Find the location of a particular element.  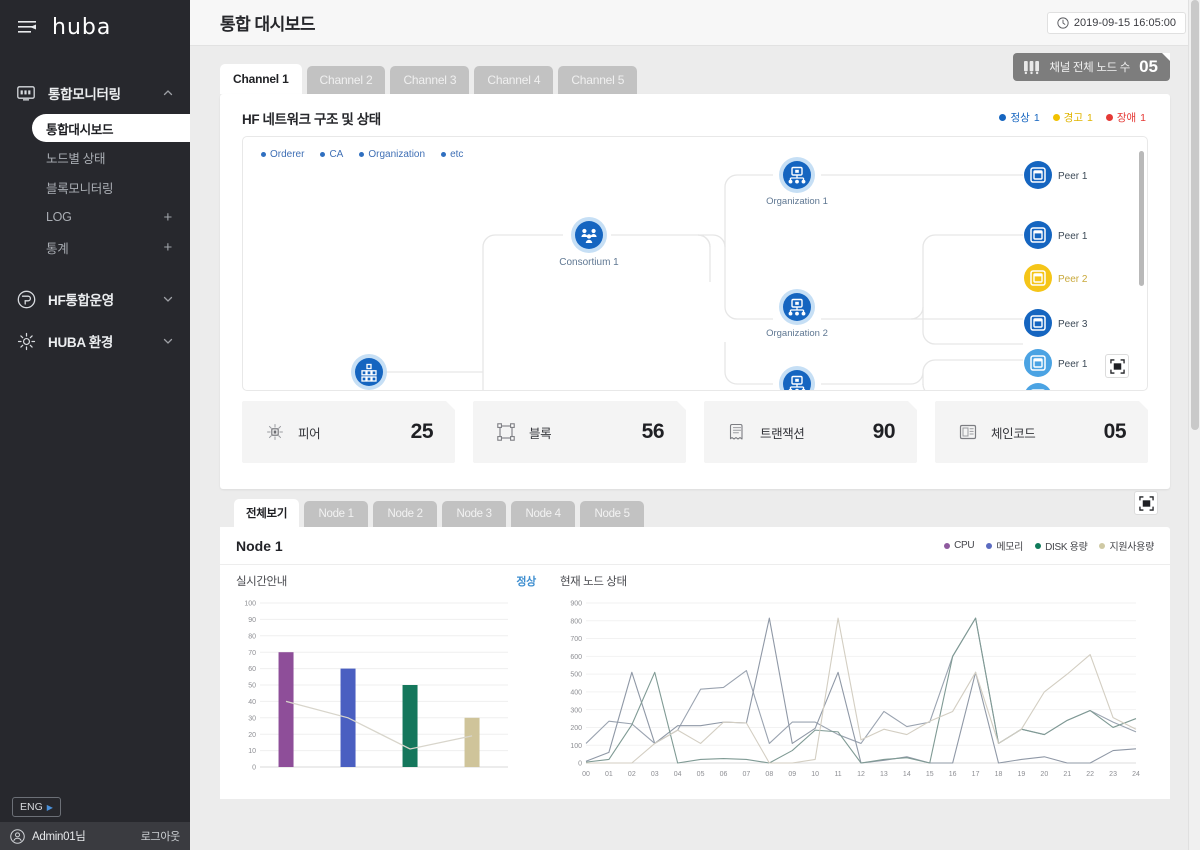

language-label: ENG is located at coordinates (31, 807).